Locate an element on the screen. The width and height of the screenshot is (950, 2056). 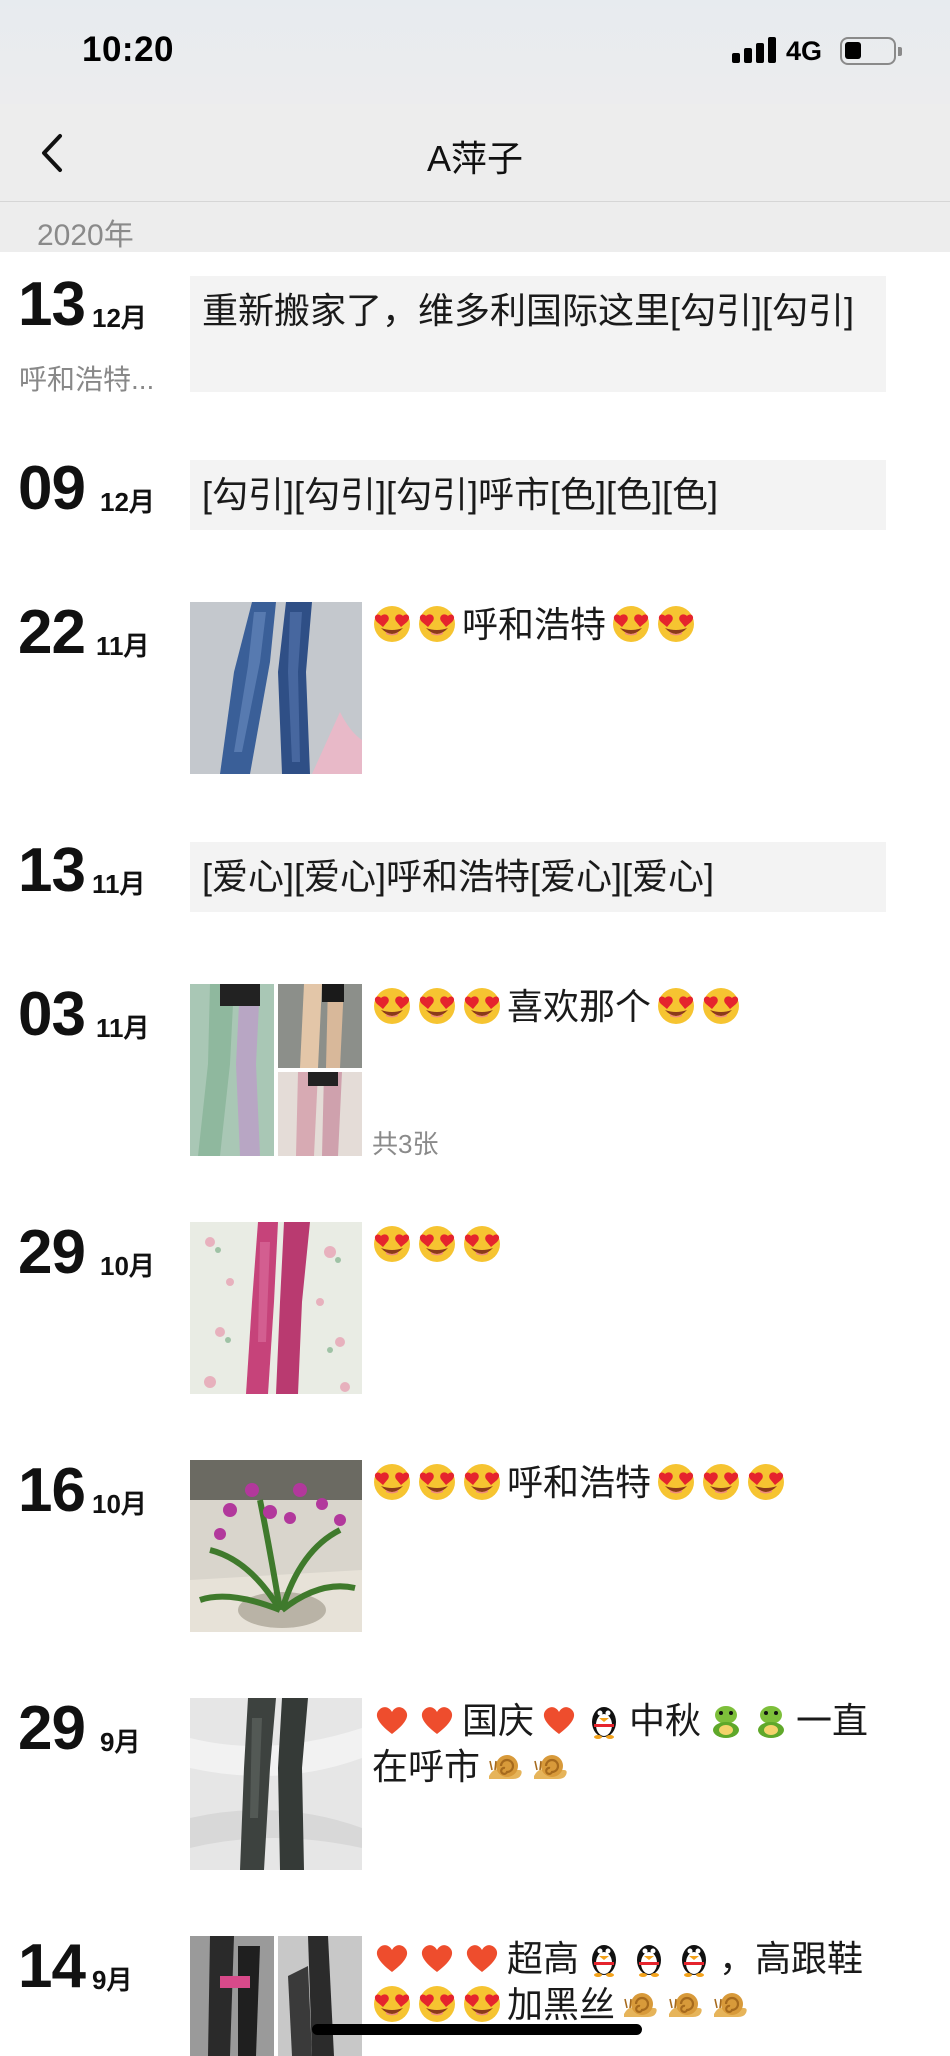
home-indicator is located at coordinates (477, 2029).